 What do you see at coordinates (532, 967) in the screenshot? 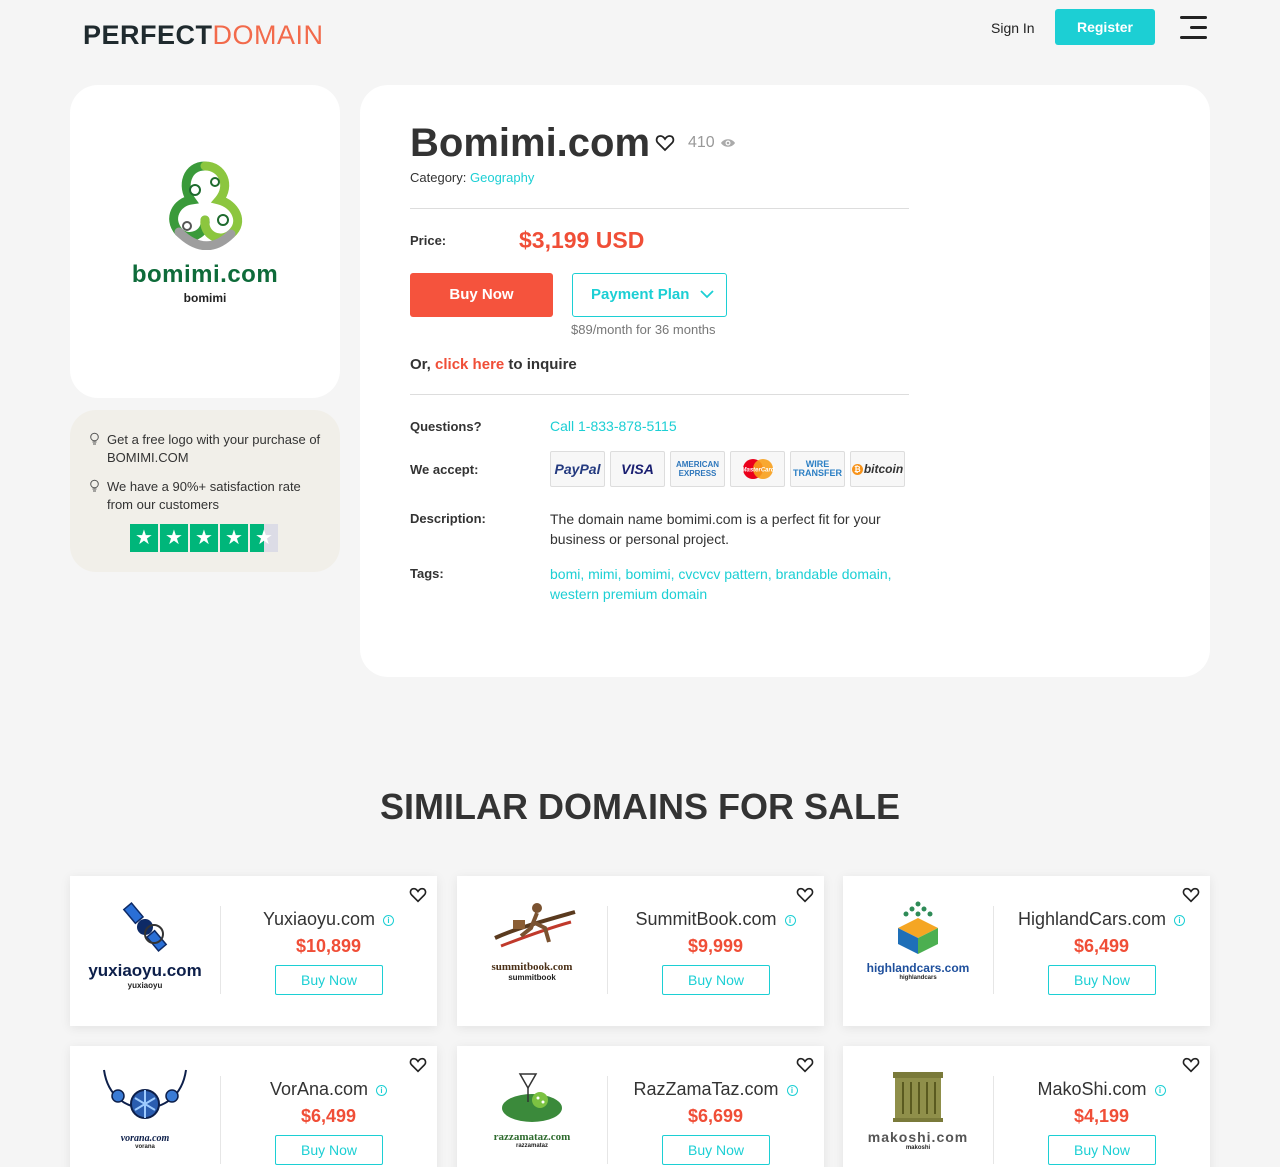
I see `domain-logo-word: summitbook.com` at bounding box center [532, 967].